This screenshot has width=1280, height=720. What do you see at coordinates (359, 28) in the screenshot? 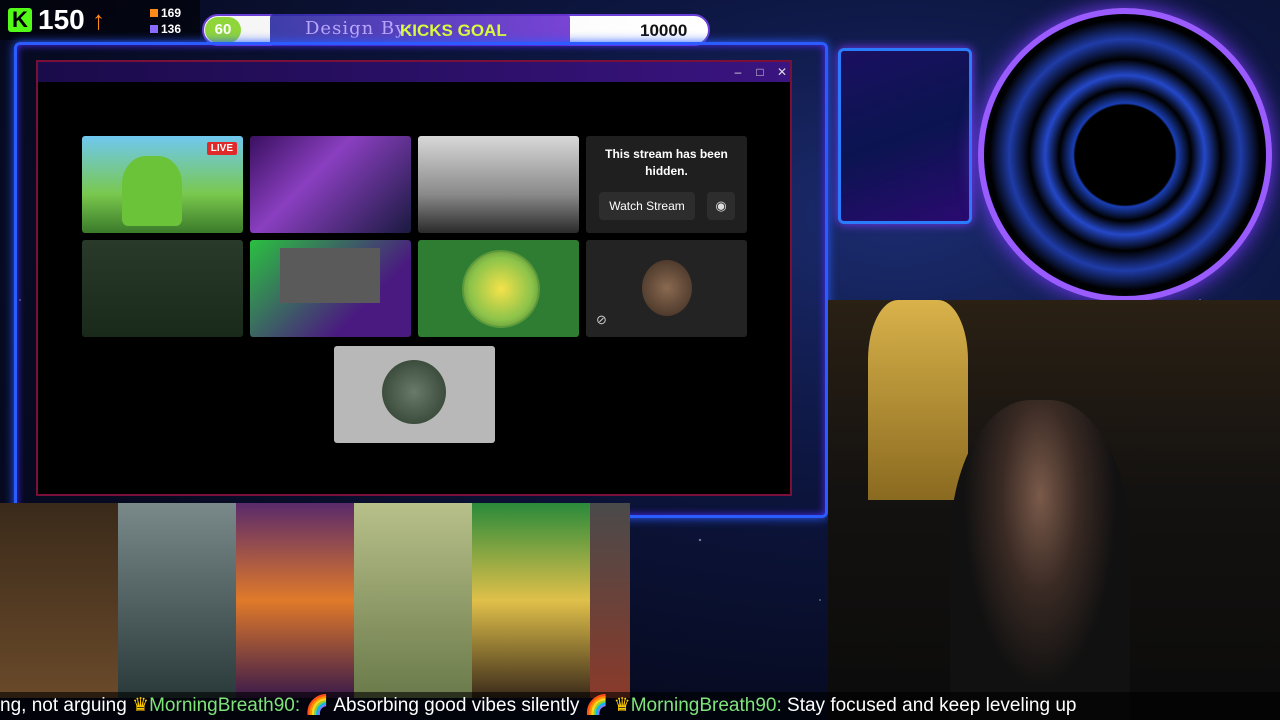
I see `goal-design-label: Design By:` at bounding box center [359, 28].